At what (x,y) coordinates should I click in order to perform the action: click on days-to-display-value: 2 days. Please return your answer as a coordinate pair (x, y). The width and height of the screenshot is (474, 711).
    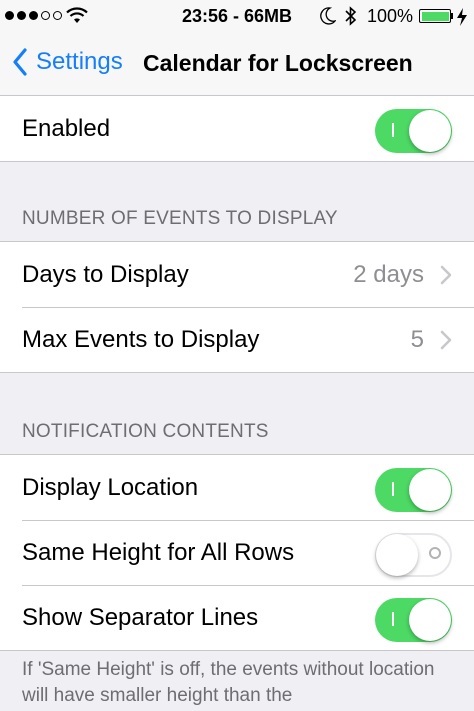
    Looking at the image, I should click on (388, 274).